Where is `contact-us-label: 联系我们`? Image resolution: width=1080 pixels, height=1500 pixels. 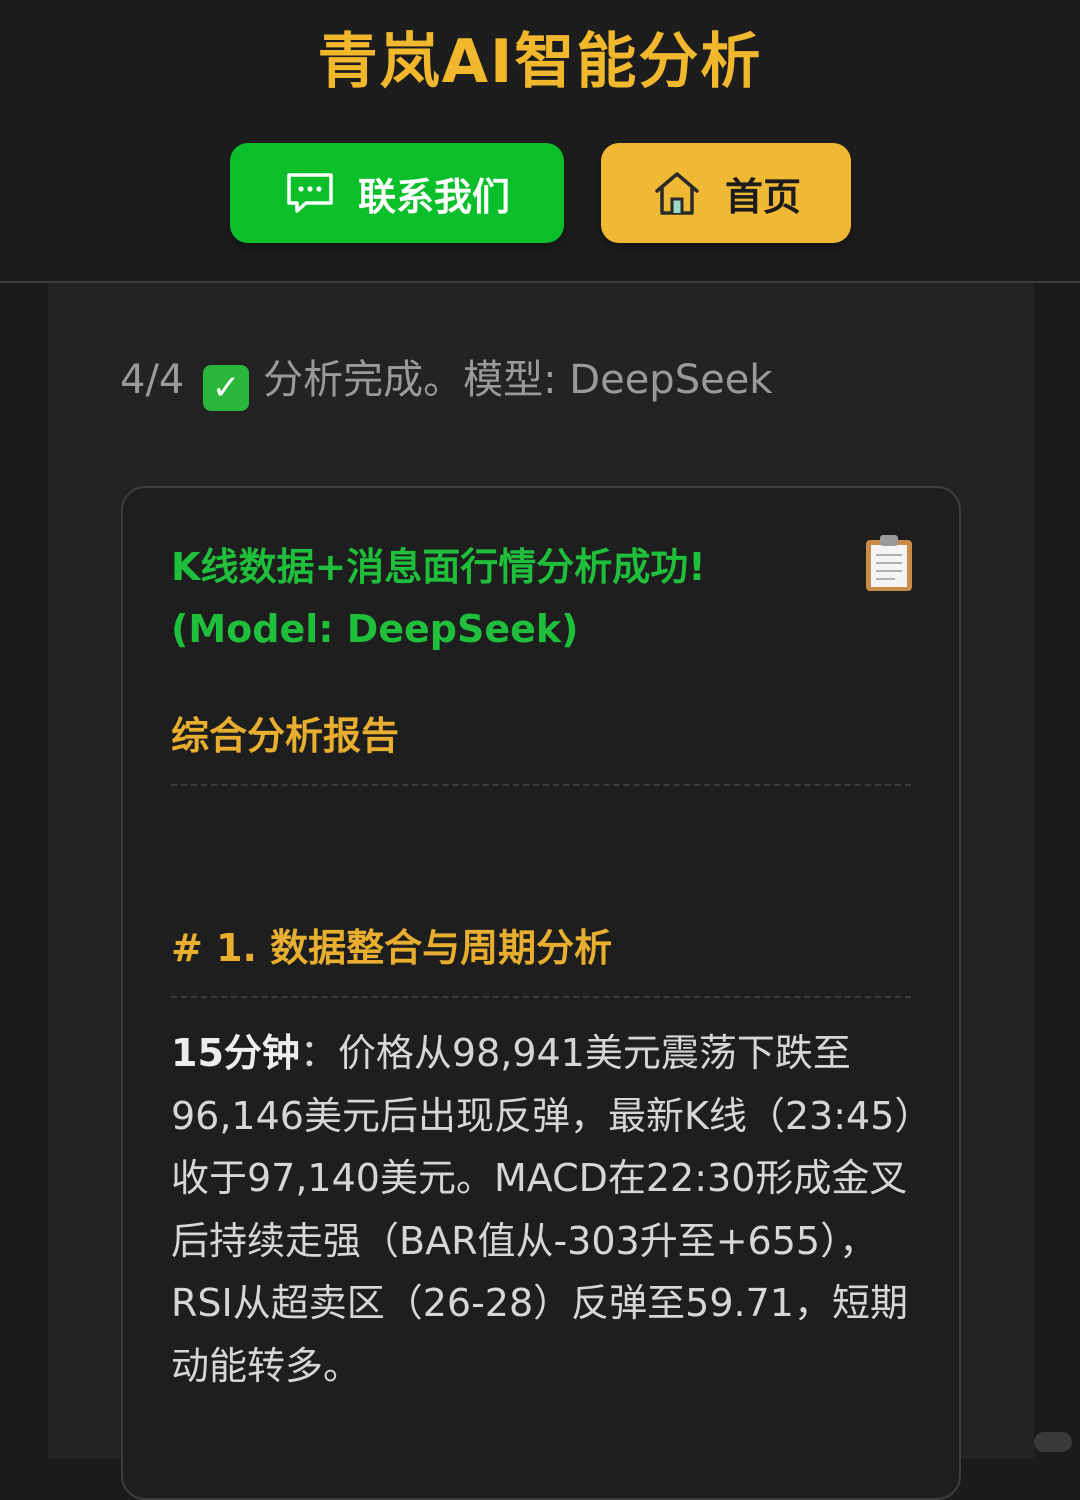
contact-us-label: 联系我们 is located at coordinates (433, 196).